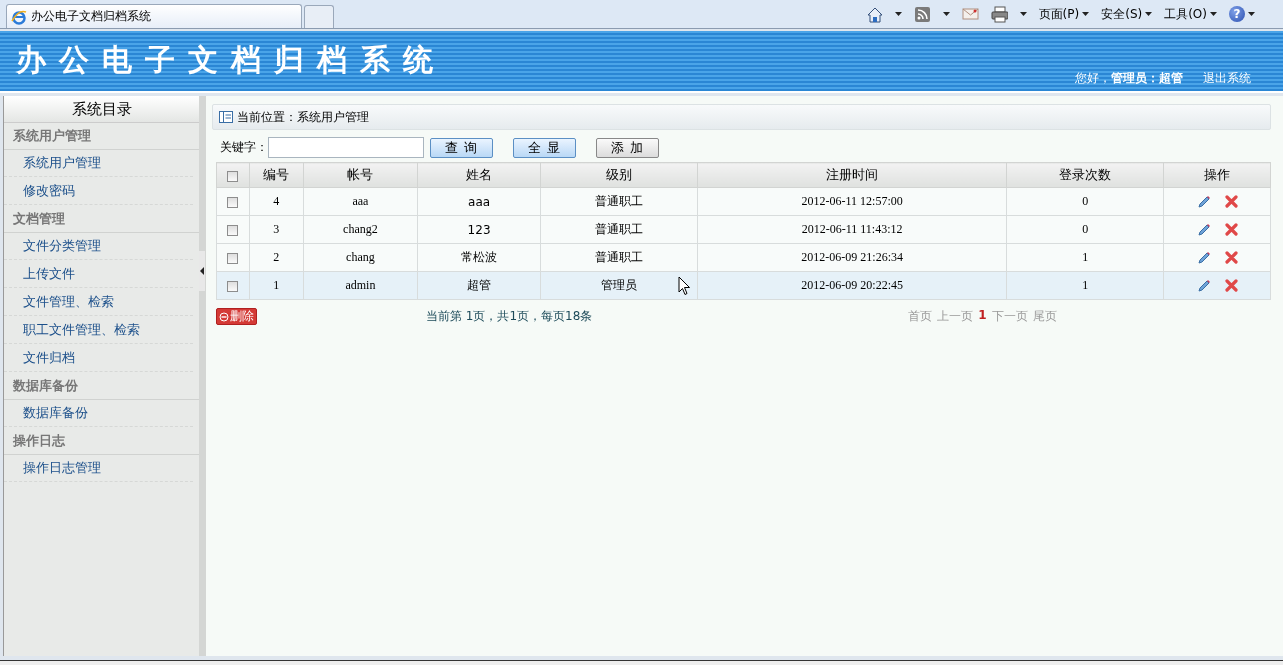 The width and height of the screenshot is (1283, 665). What do you see at coordinates (970, 14) in the screenshot?
I see `mail-icon` at bounding box center [970, 14].